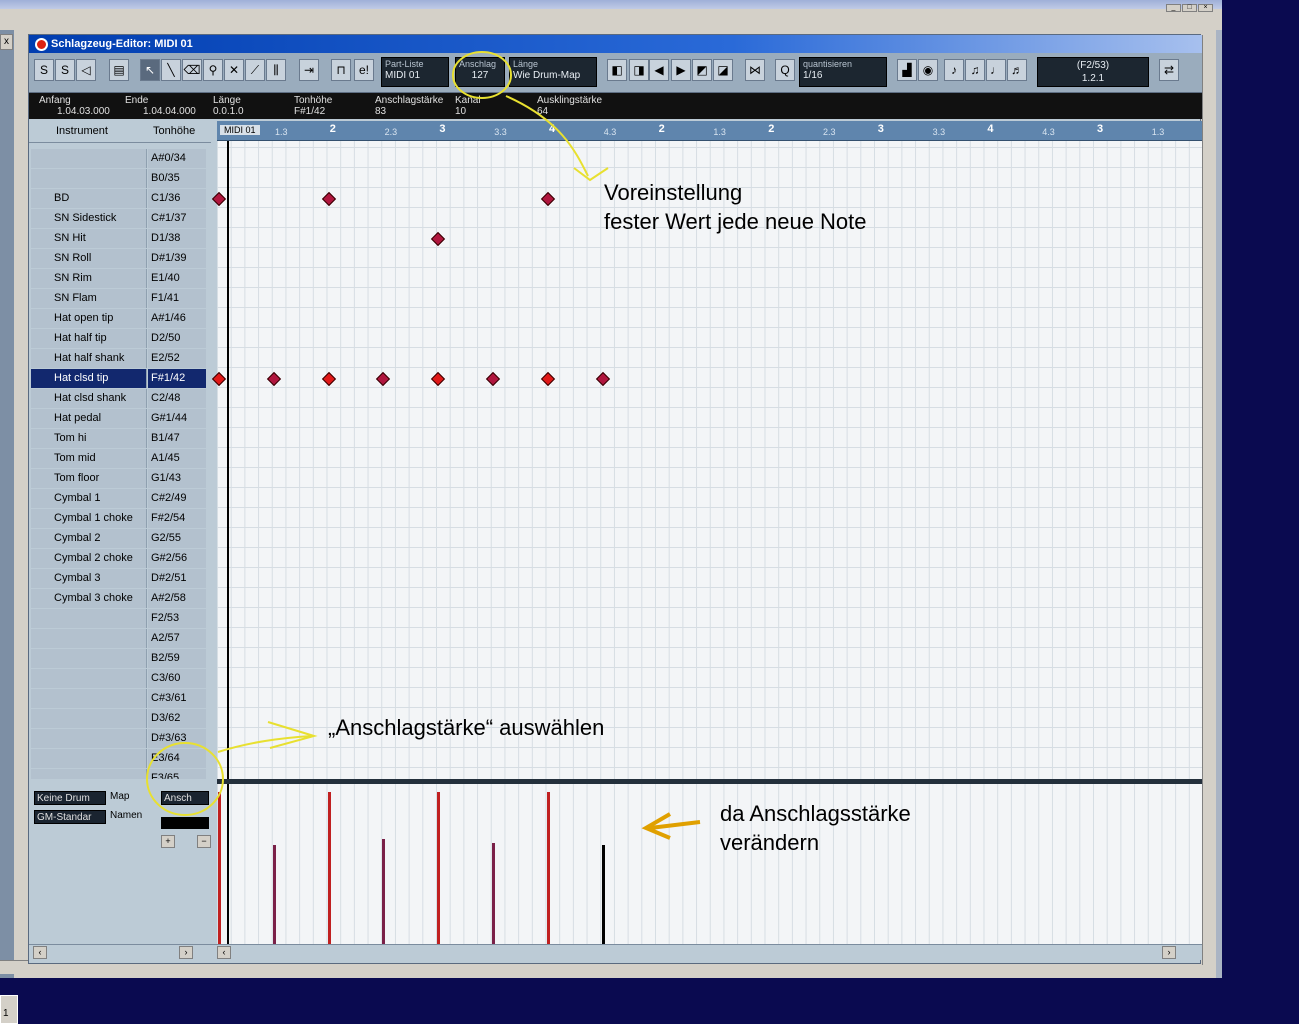 This screenshot has width=1299, height=1024. Describe the element at coordinates (177, 718) in the screenshot. I see `instrument-pitch: D3/62` at that location.